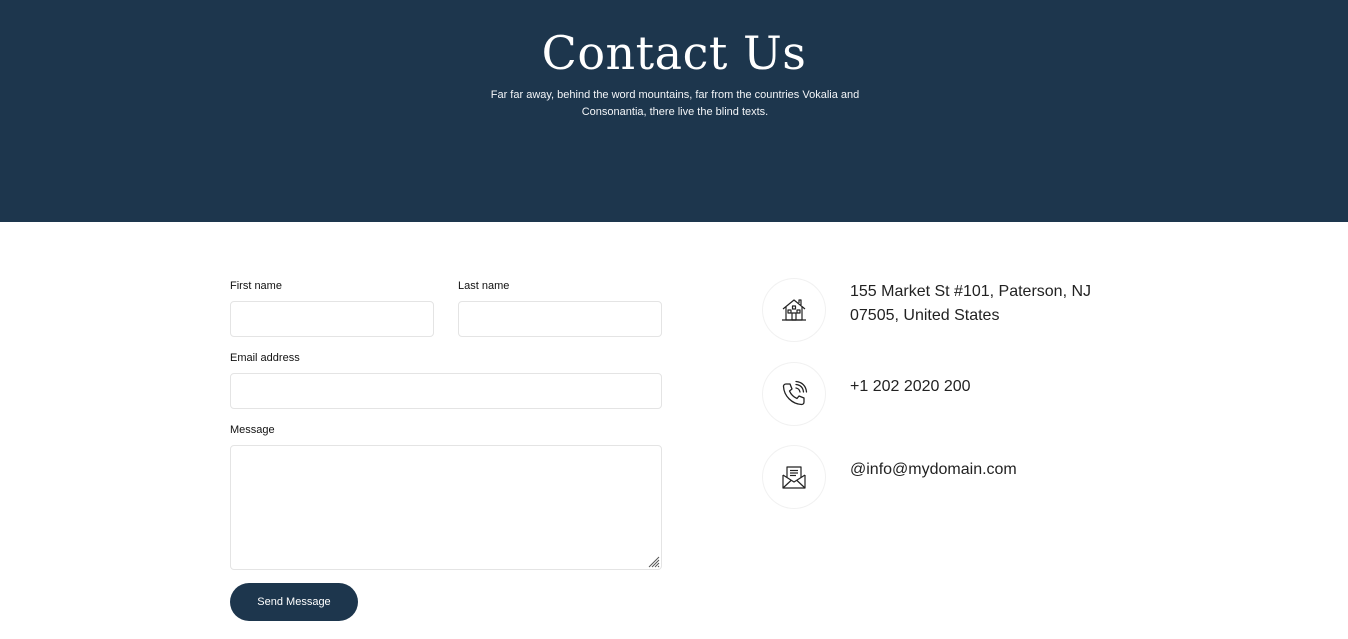  I want to click on phone-icon-circle, so click(794, 394).